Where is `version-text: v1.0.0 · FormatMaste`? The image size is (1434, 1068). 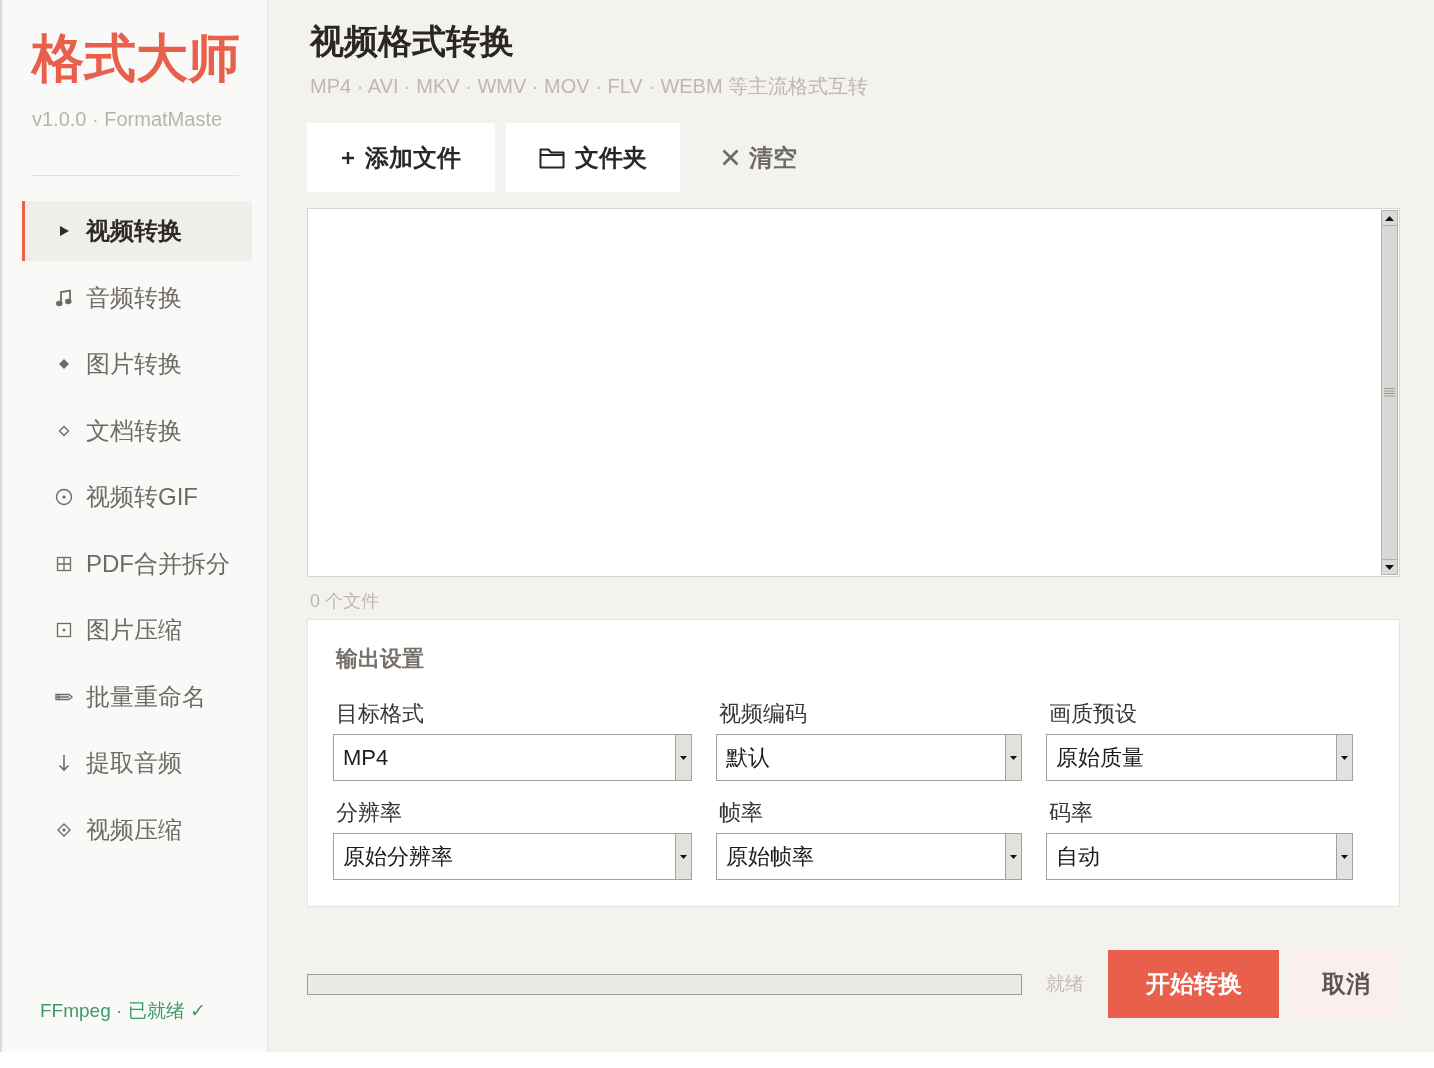
version-text: v1.0.0 · FormatMaste is located at coordinates (127, 119).